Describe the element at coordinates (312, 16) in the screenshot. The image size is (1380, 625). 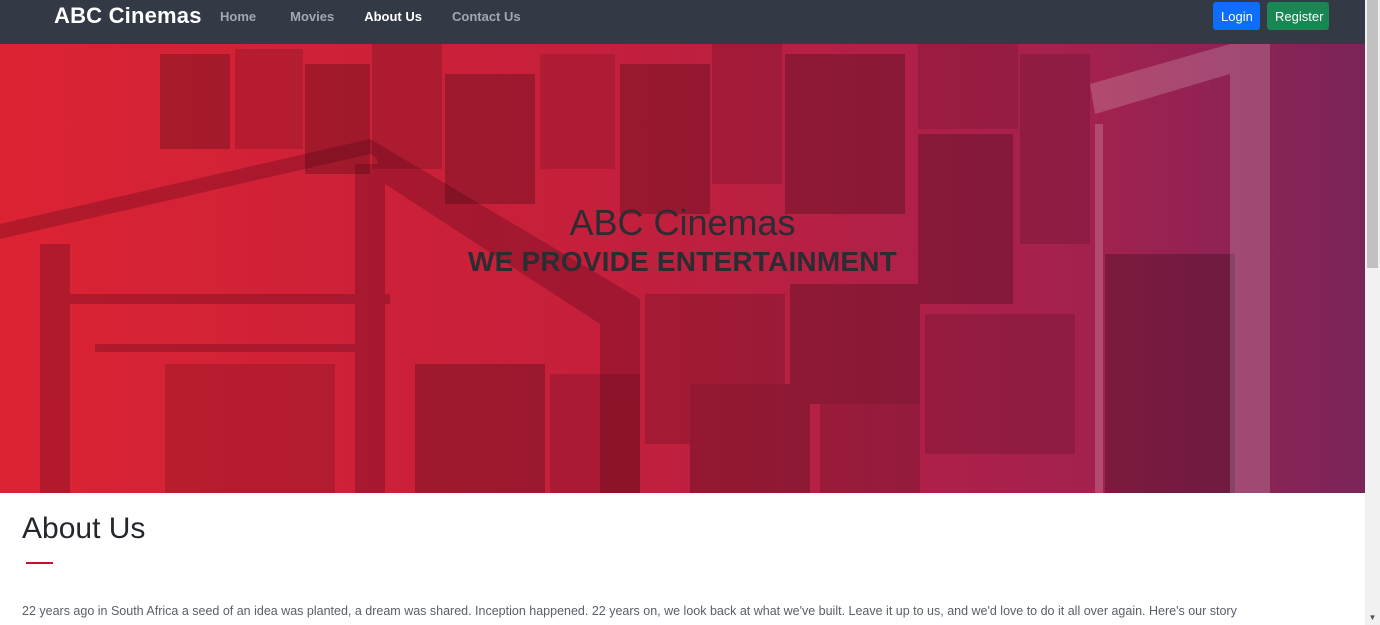
I see `nav-link-movies: Movies` at that location.